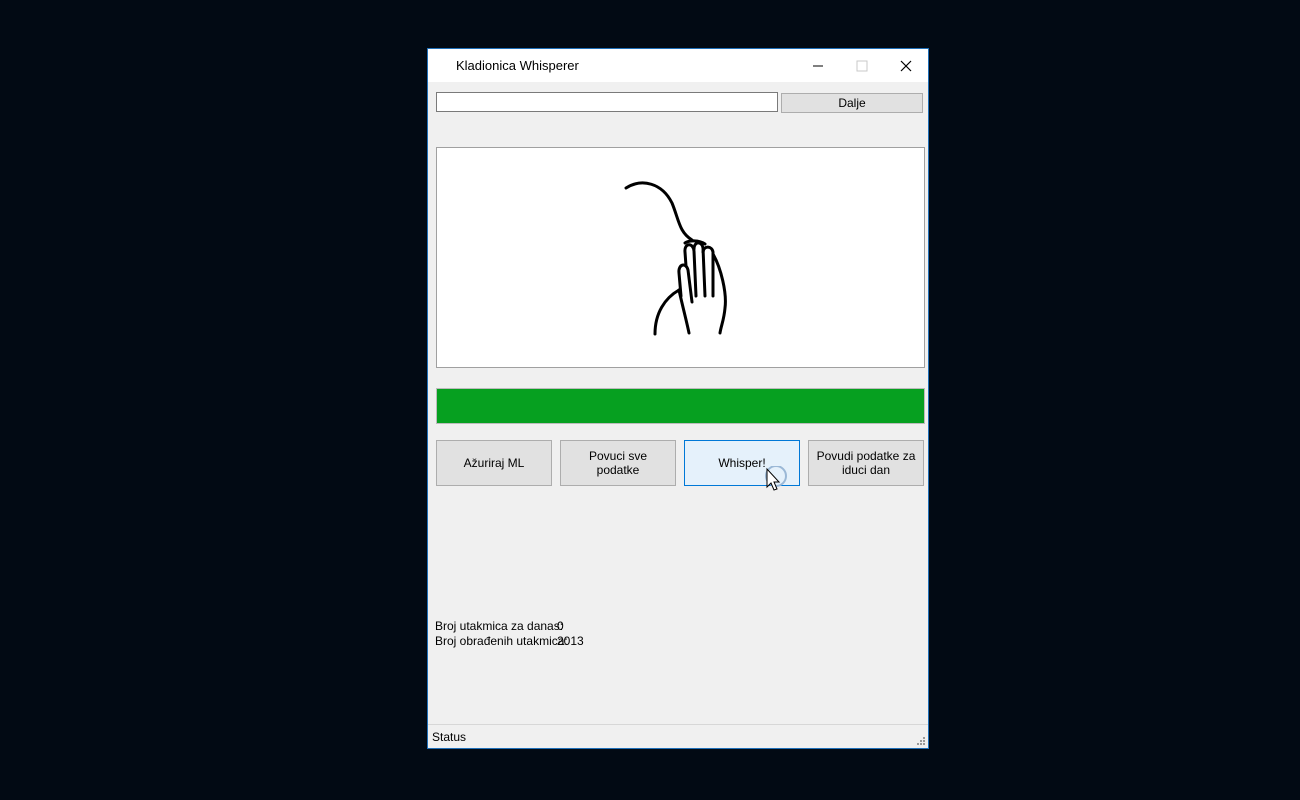  Describe the element at coordinates (570, 641) in the screenshot. I see `processed-matches-value: 2013` at that location.